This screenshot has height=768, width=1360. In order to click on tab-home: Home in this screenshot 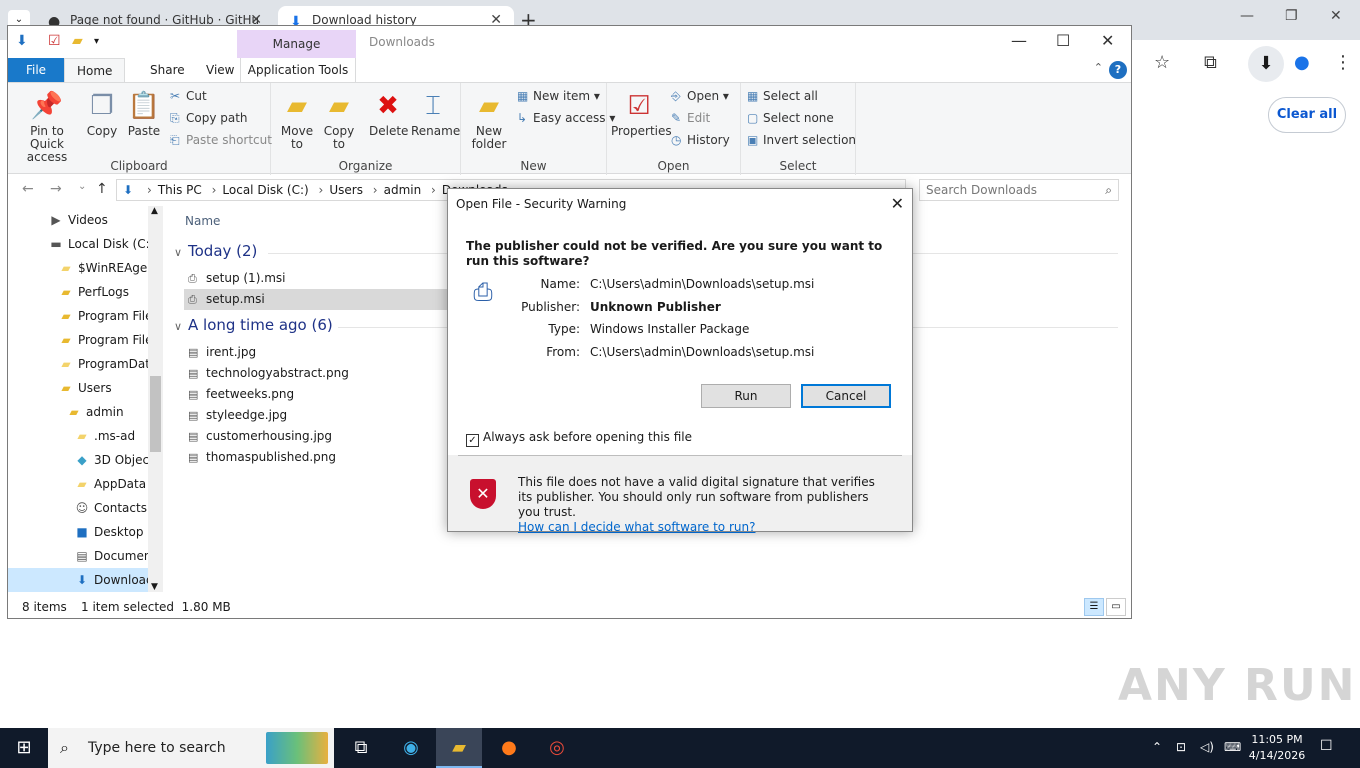, I will do `click(95, 70)`.